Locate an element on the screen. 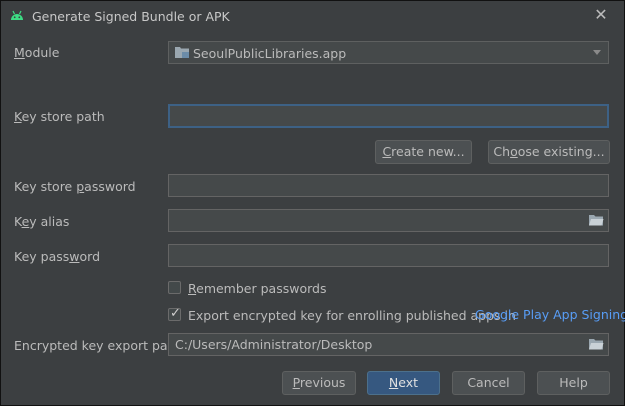  module-folder-icon is located at coordinates (182, 52).